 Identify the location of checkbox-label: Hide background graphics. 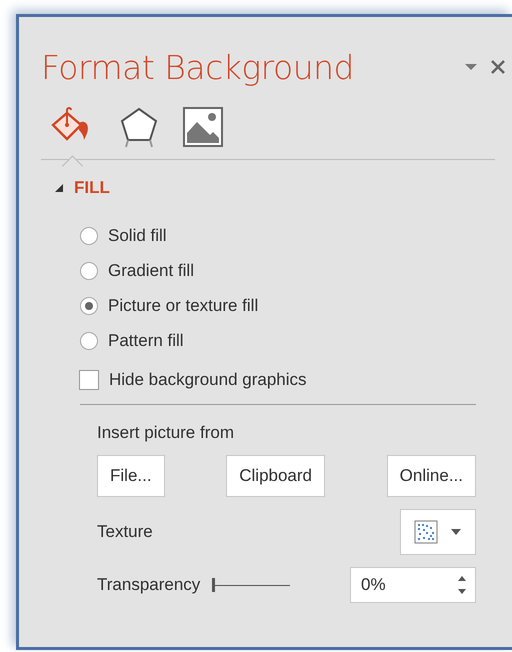
(208, 380).